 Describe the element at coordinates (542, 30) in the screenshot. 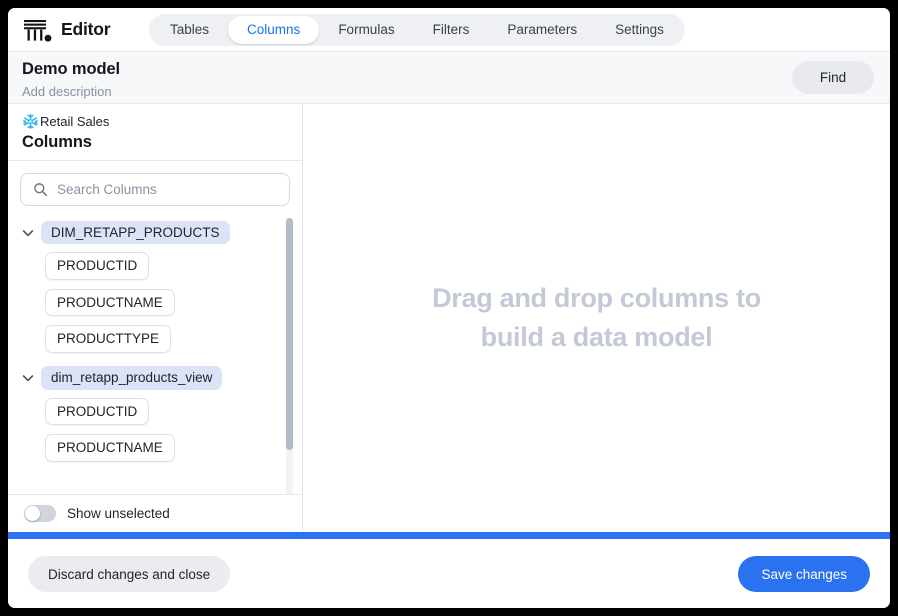

I see `tab-parameters: Parameters` at that location.